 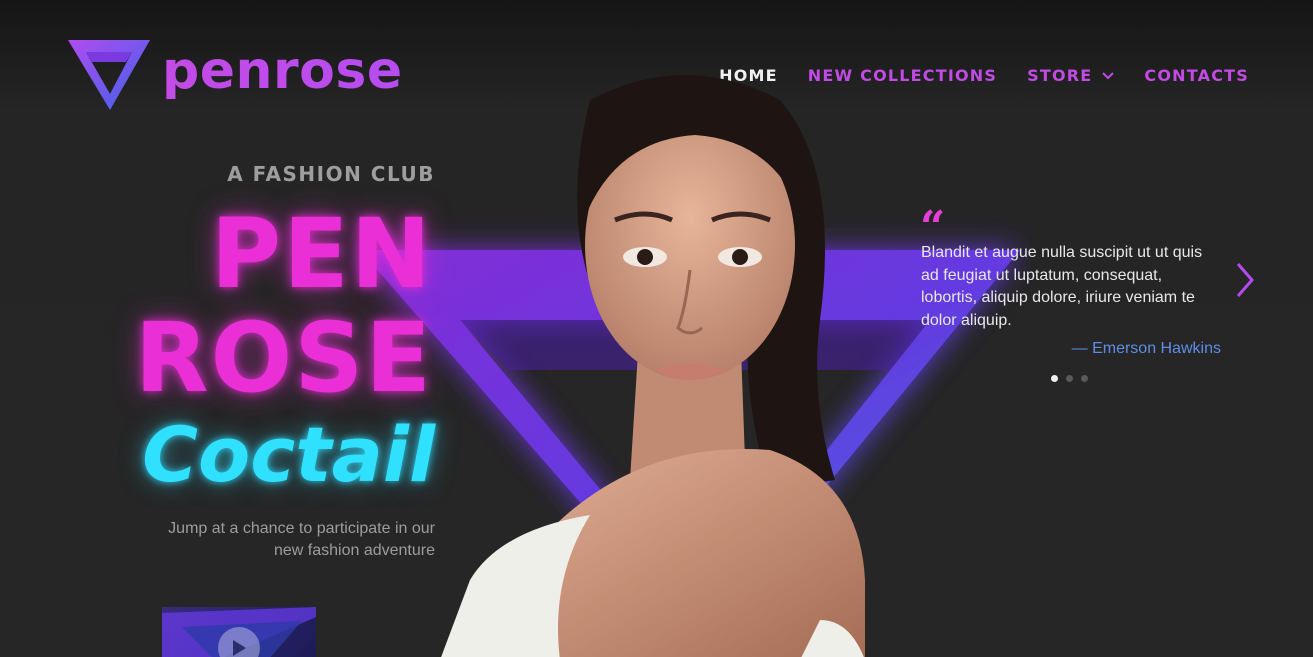 What do you see at coordinates (282, 71) in the screenshot?
I see `brand-name: penrose` at bounding box center [282, 71].